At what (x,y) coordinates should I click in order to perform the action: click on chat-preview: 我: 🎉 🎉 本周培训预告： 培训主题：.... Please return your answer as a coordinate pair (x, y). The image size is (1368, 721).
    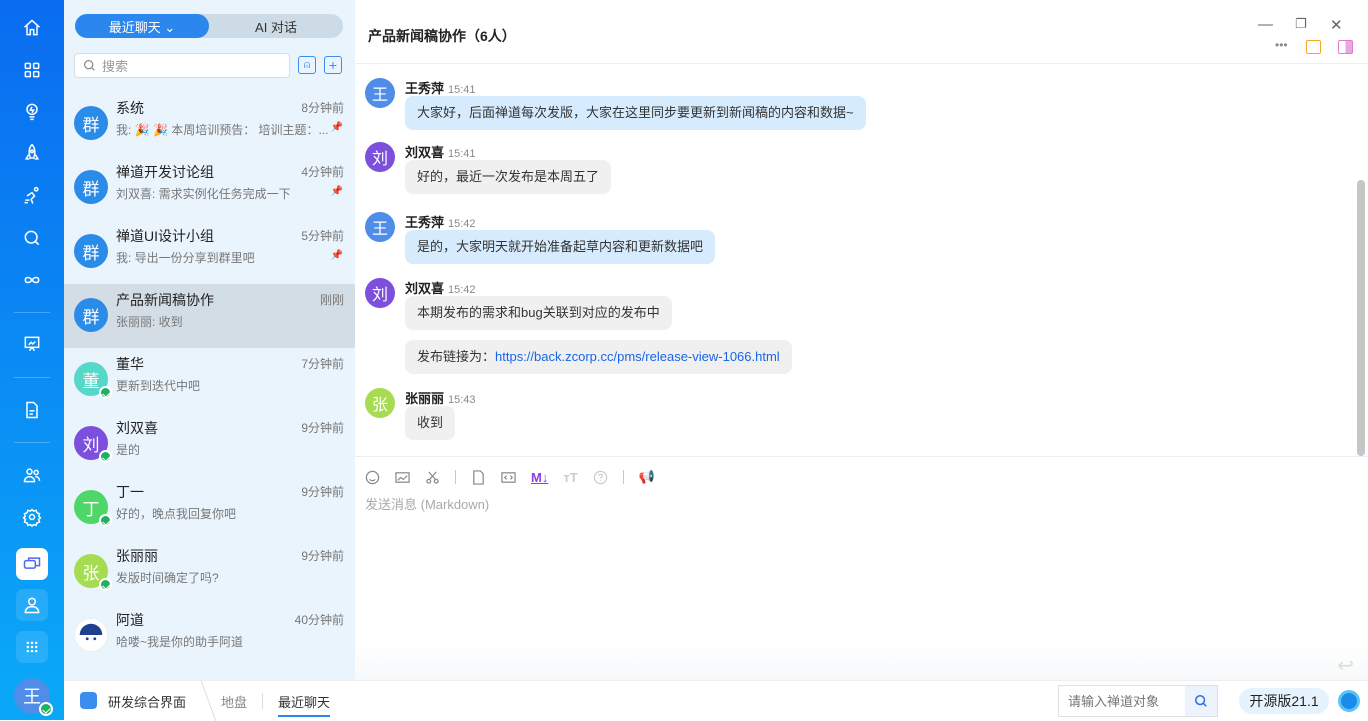
    Looking at the image, I should click on (222, 130).